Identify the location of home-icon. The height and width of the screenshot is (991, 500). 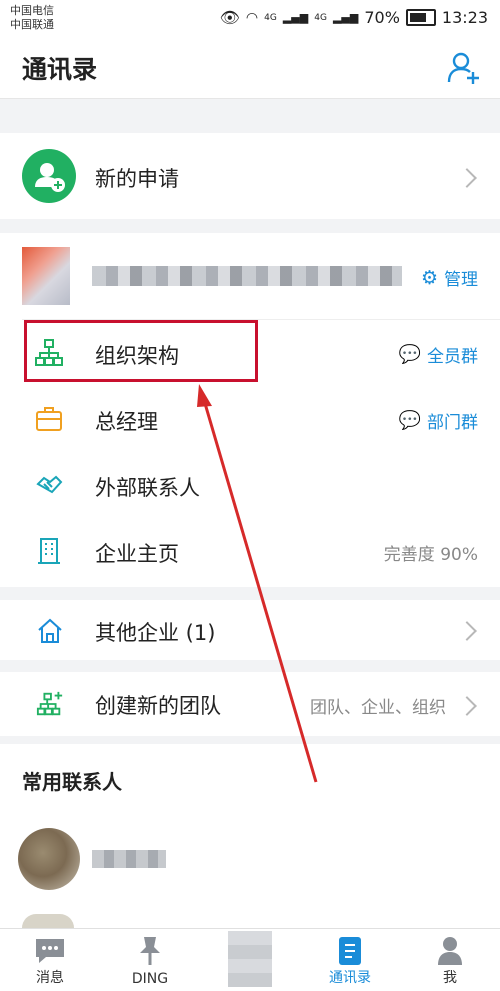
(50, 630).